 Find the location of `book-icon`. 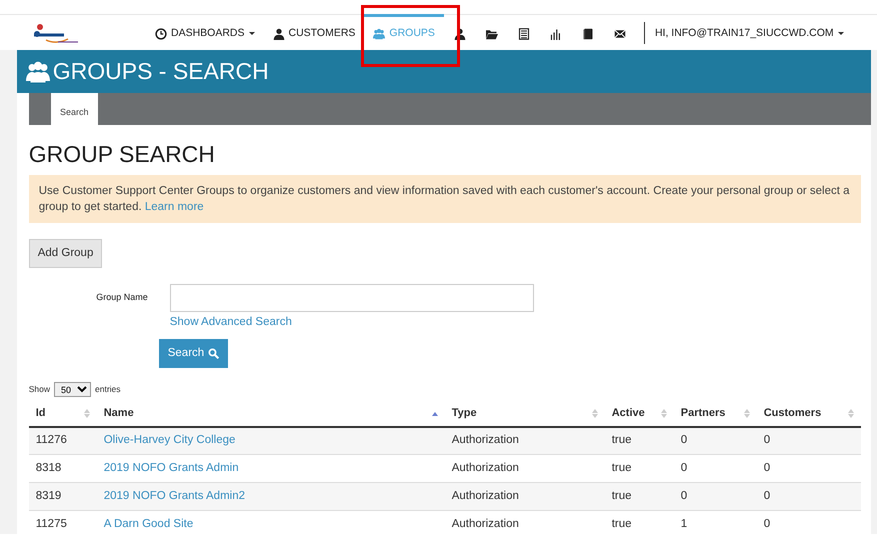

book-icon is located at coordinates (588, 34).